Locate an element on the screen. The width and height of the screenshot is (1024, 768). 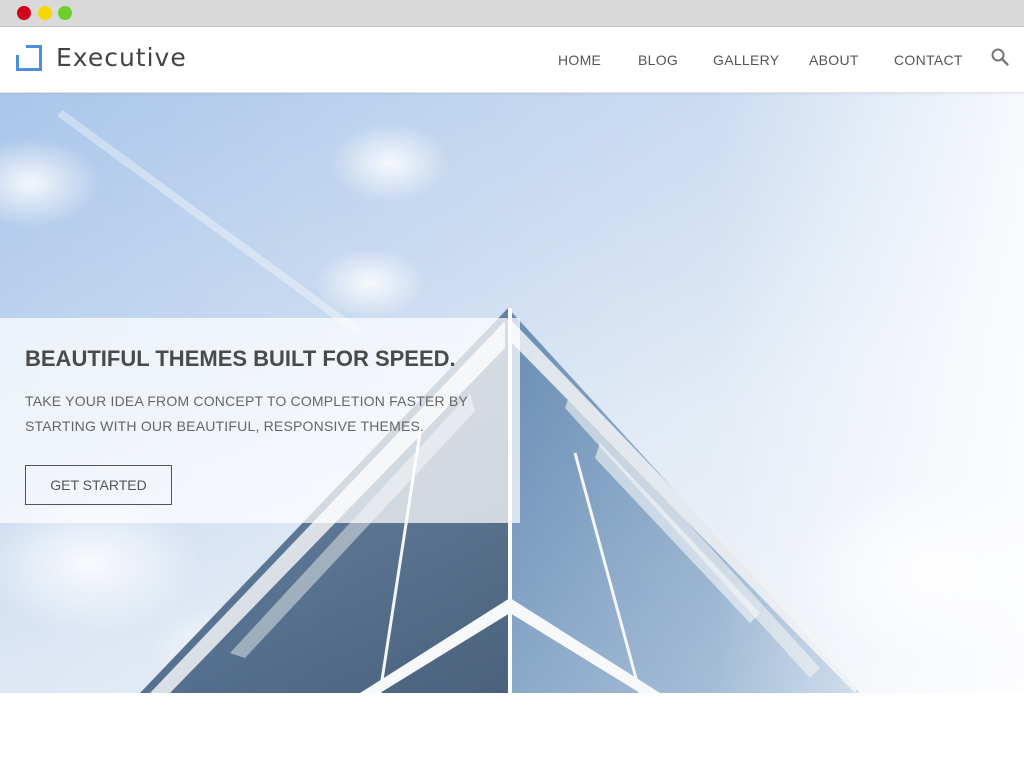
window-minimize-button is located at coordinates (45, 13).